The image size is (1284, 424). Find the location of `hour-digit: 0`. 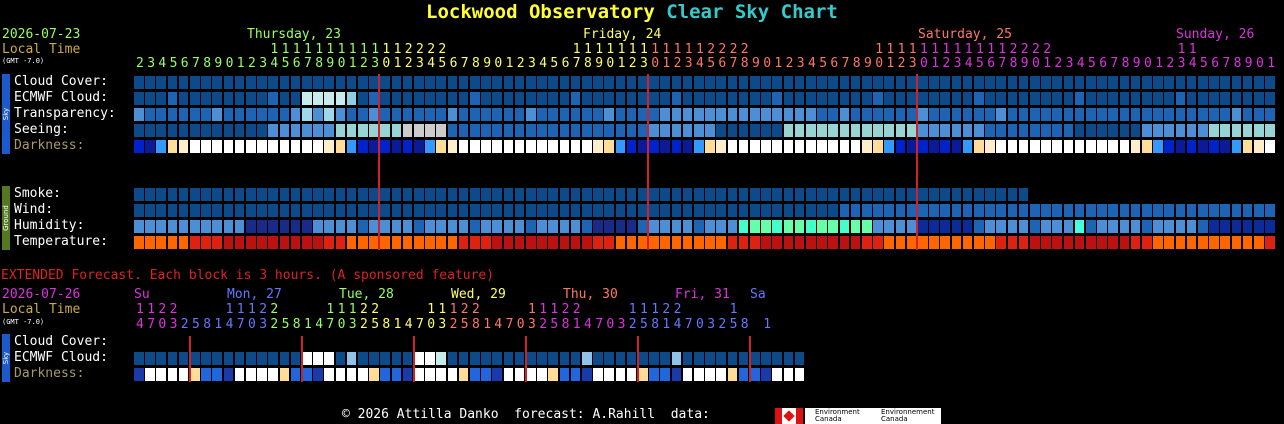

hour-digit: 0 is located at coordinates (1148, 63).